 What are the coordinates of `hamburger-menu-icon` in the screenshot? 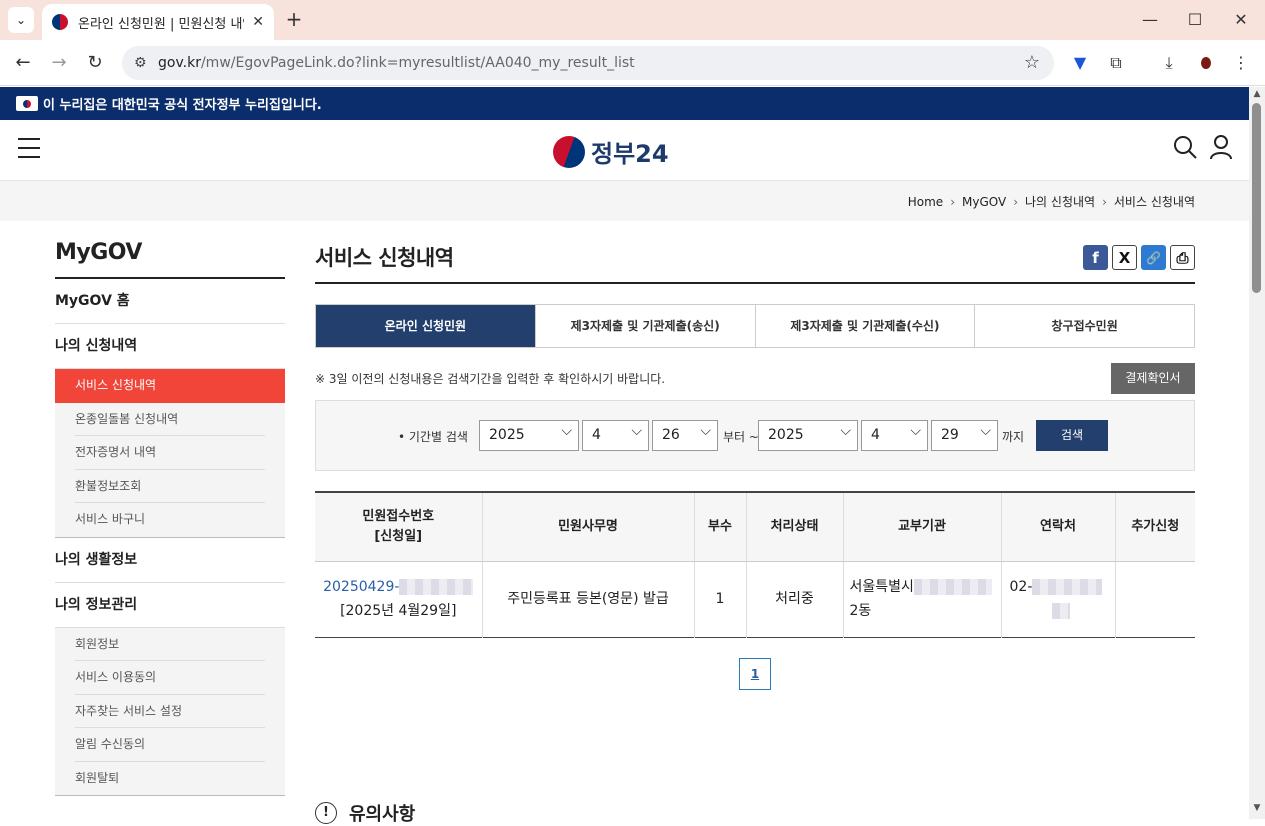 It's located at (29, 148).